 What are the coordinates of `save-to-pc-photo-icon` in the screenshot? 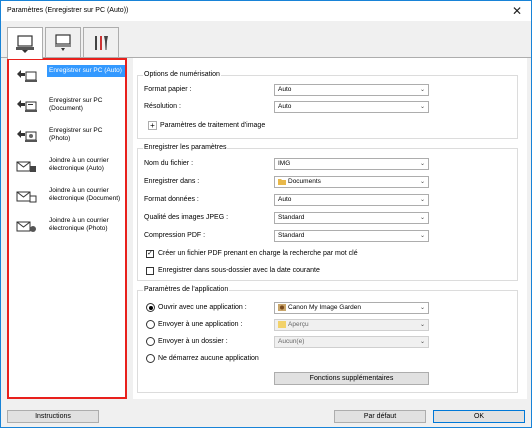 It's located at (27, 136).